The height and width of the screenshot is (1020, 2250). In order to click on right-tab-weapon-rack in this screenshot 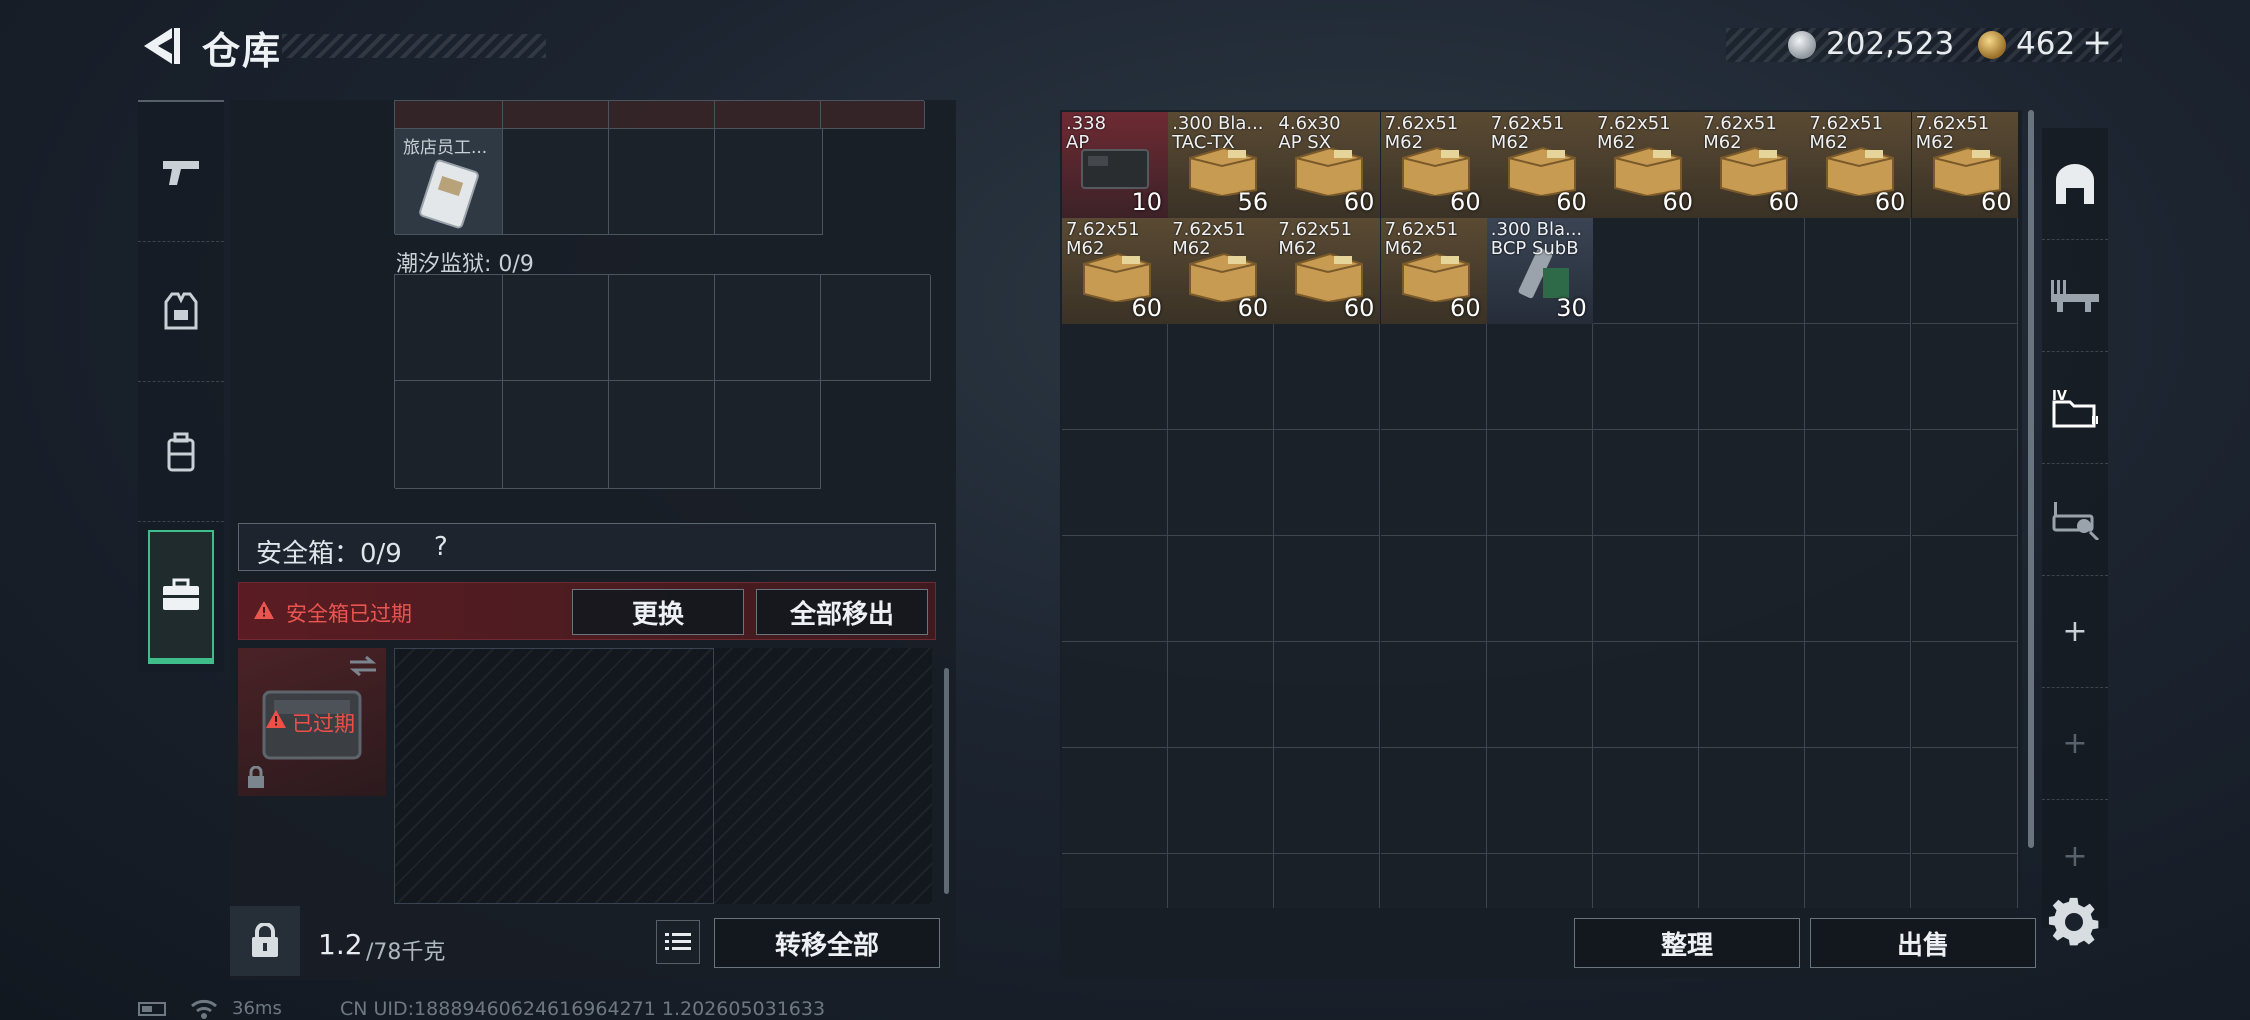, I will do `click(2075, 296)`.